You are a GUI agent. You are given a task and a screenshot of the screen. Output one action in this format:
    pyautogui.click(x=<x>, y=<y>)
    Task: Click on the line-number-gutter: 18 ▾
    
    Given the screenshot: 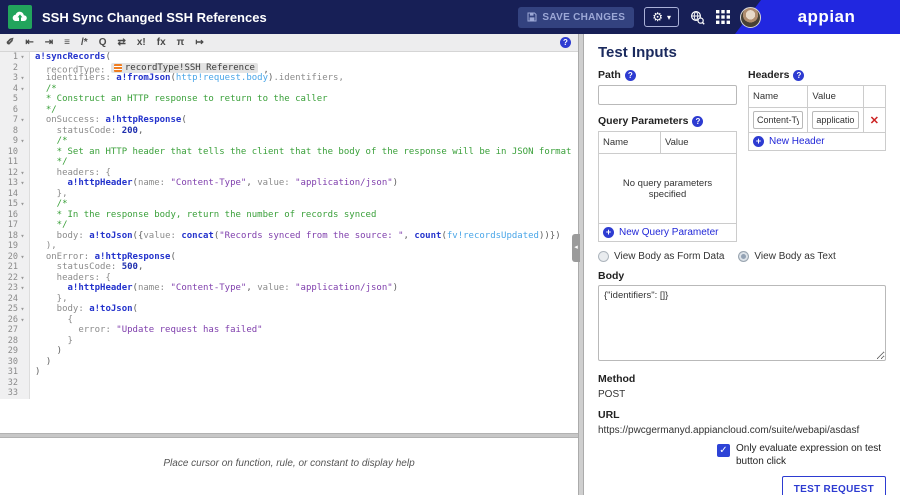 What is the action you would take?
    pyautogui.click(x=15, y=236)
    